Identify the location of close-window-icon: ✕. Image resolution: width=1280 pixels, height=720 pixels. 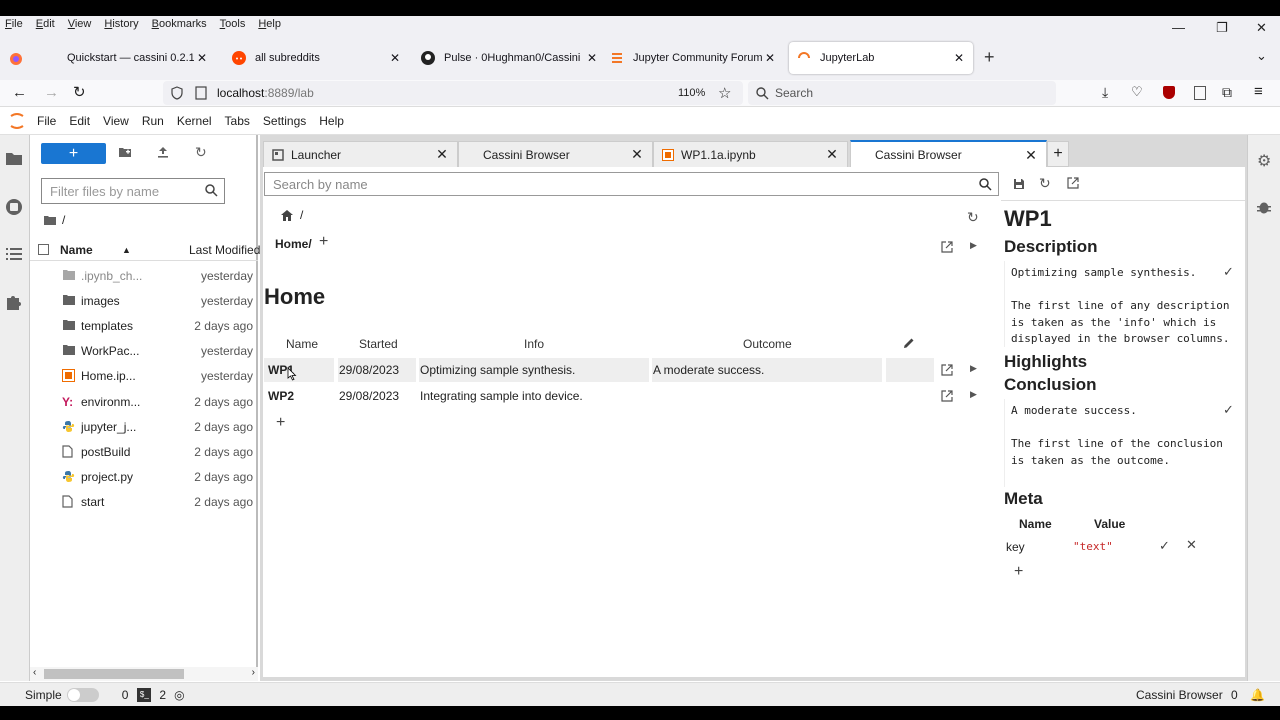
(1261, 28).